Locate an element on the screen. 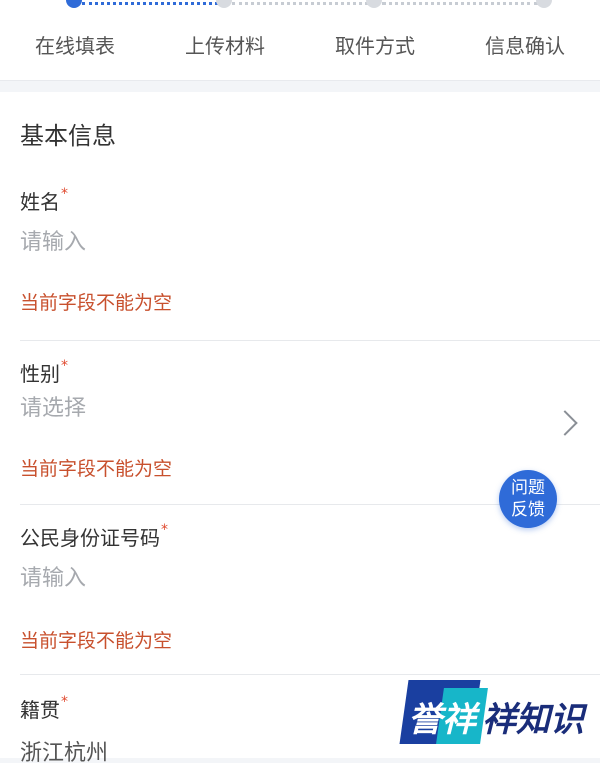 Image resolution: width=600 pixels, height=763 pixels. field-label: 姓名* is located at coordinates (44, 200).